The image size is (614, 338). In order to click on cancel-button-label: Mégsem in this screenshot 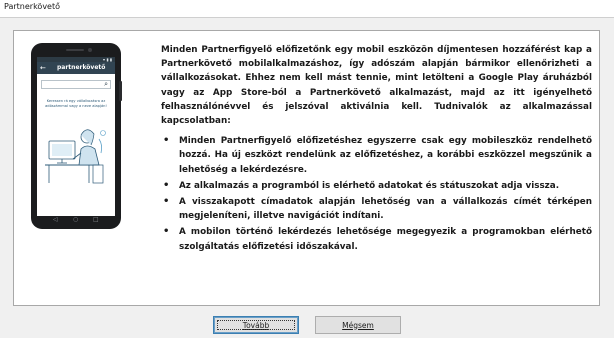, I will do `click(358, 325)`.